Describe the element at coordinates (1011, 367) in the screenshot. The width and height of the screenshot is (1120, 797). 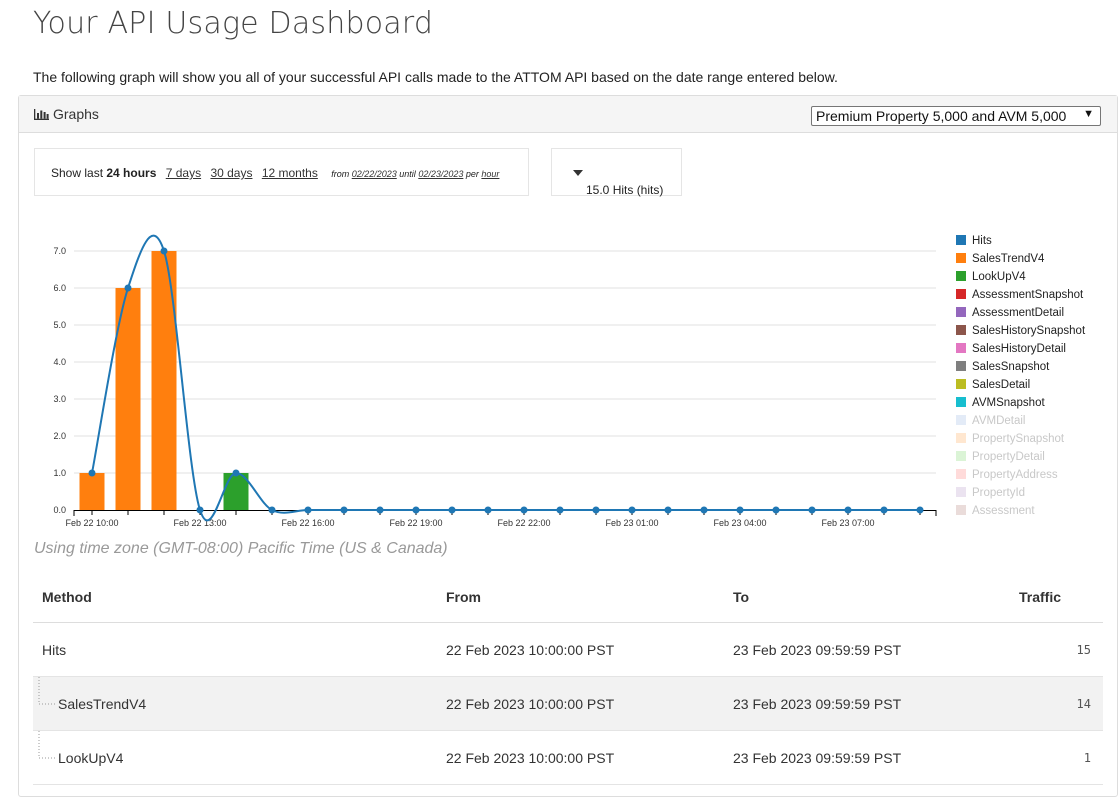
I see `legend-label: SalesSnapshot` at that location.